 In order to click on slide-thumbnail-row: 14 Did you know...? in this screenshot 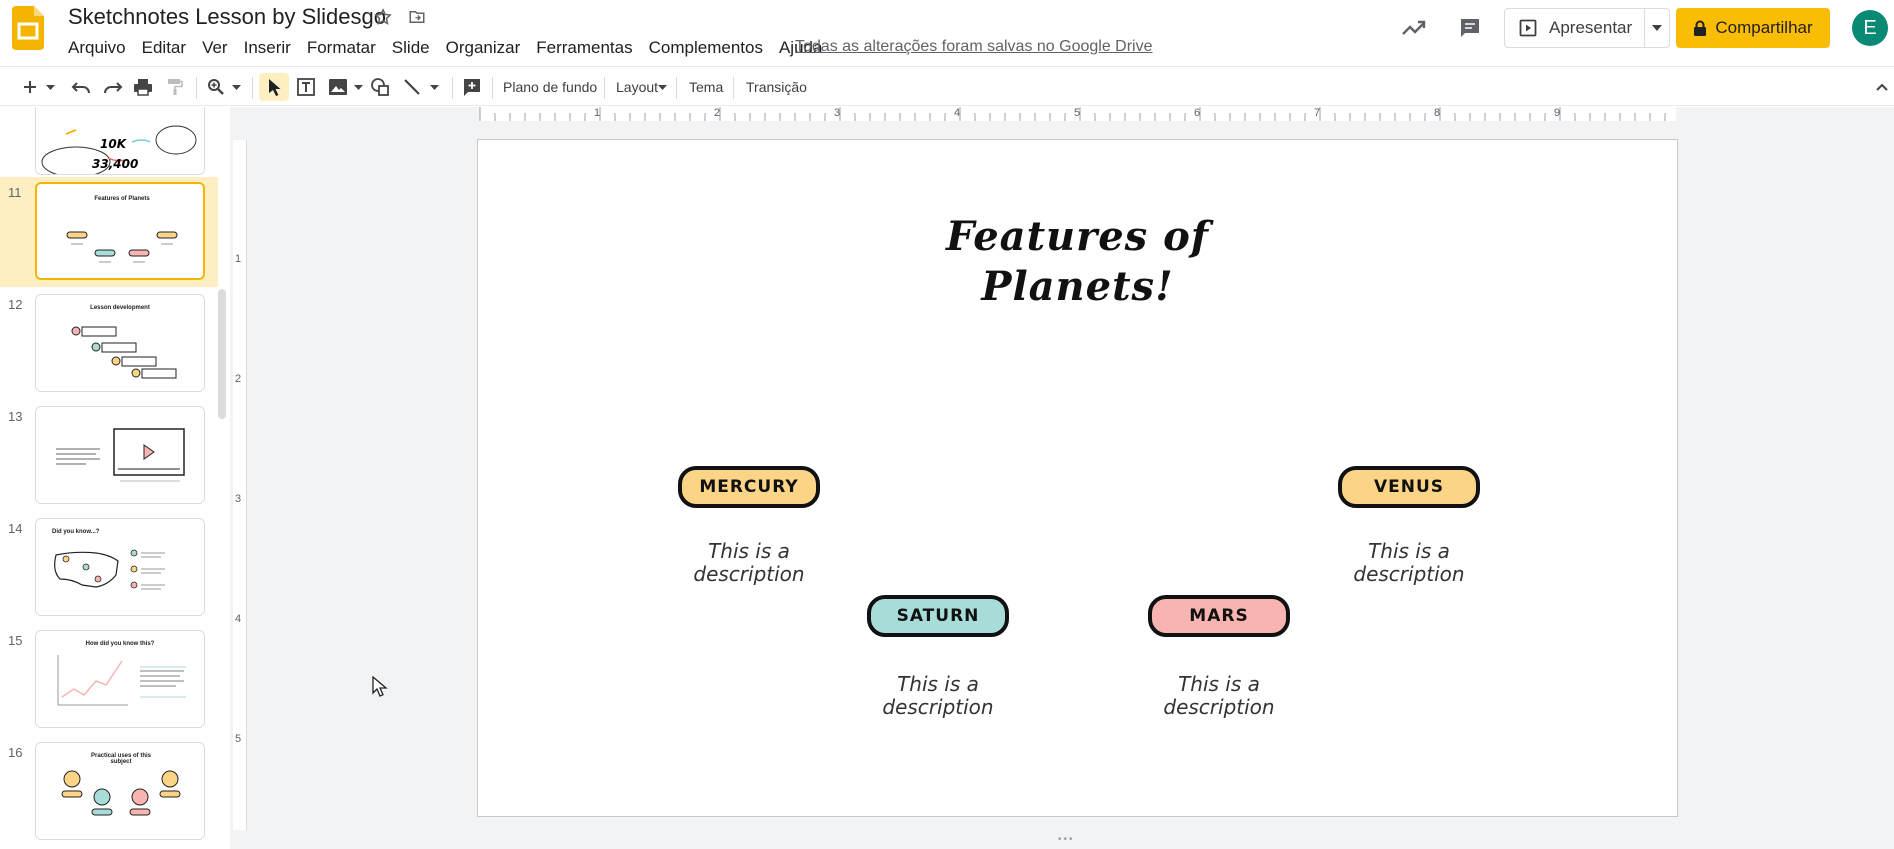, I will do `click(109, 568)`.